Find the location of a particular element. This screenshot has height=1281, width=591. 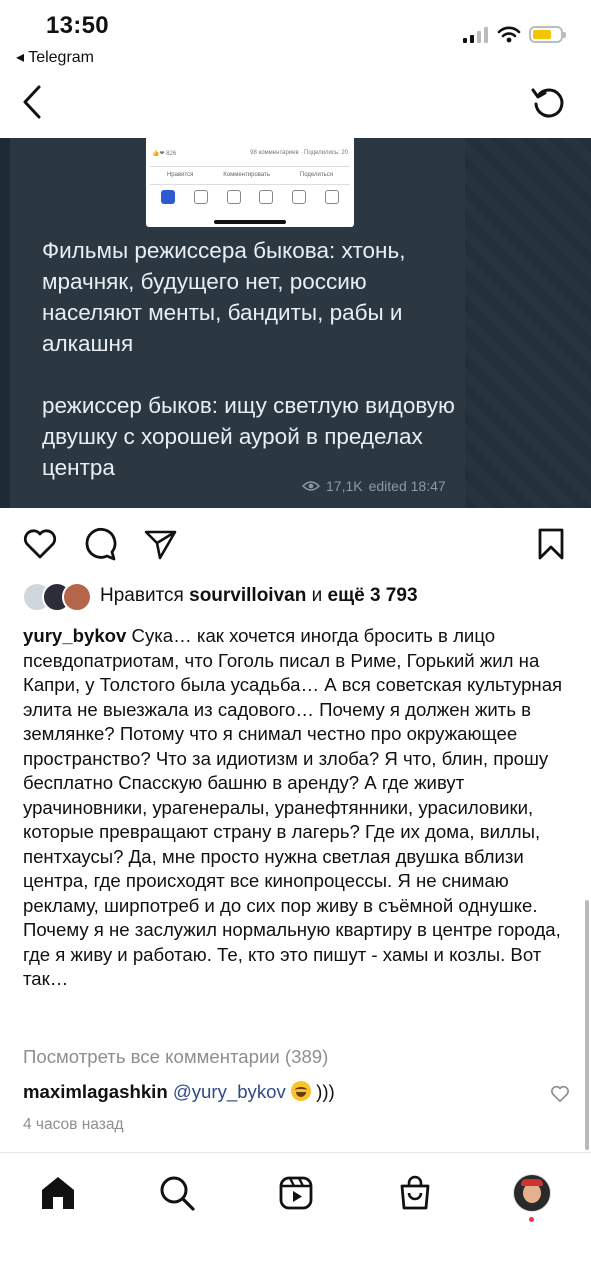

reels-icon is located at coordinates (296, 1193).